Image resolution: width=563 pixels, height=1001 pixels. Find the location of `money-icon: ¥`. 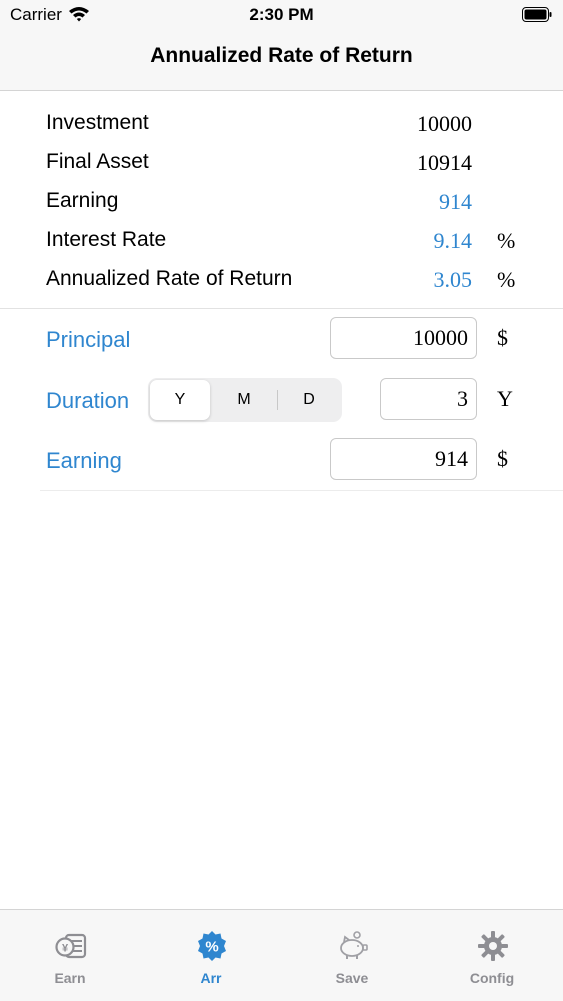

money-icon: ¥ is located at coordinates (71, 946).